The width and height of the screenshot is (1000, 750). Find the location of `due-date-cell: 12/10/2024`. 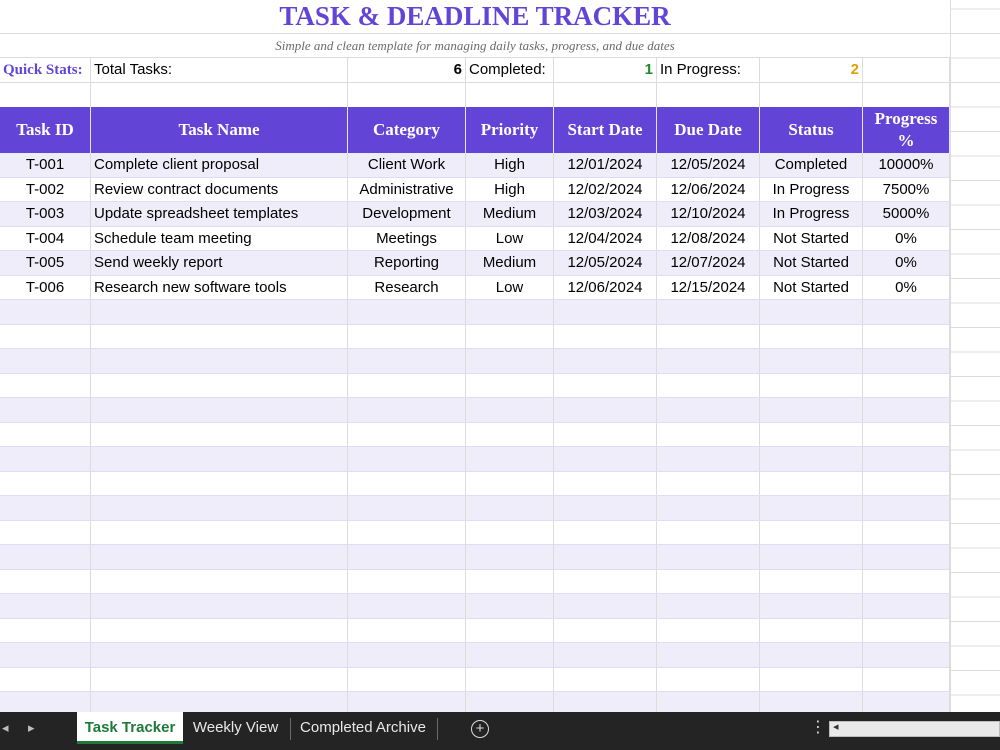

due-date-cell: 12/10/2024 is located at coordinates (708, 214).